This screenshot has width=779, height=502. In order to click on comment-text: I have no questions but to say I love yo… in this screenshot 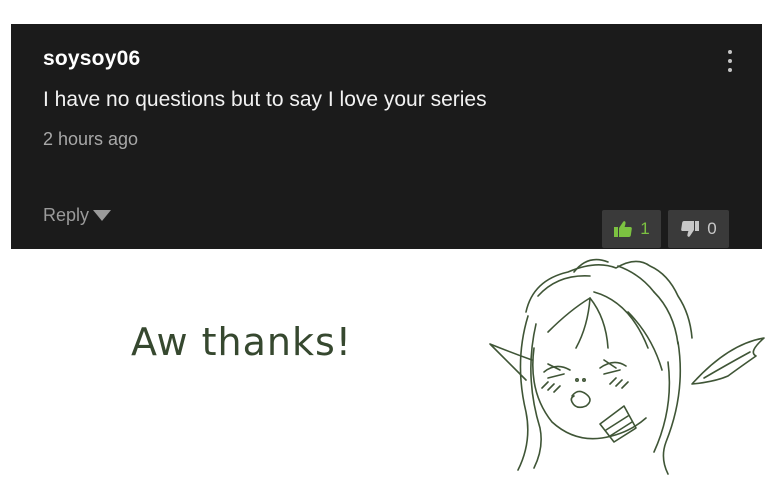, I will do `click(265, 99)`.